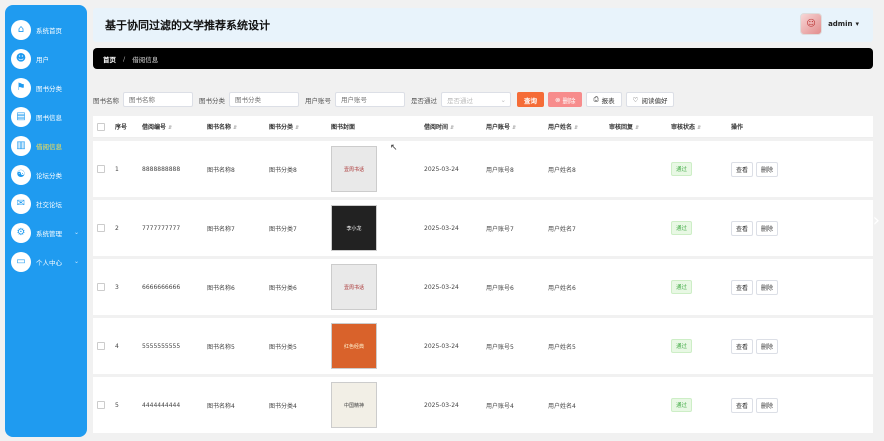  I want to click on reading-preference-button: ♡ 阅读偏好, so click(650, 99).